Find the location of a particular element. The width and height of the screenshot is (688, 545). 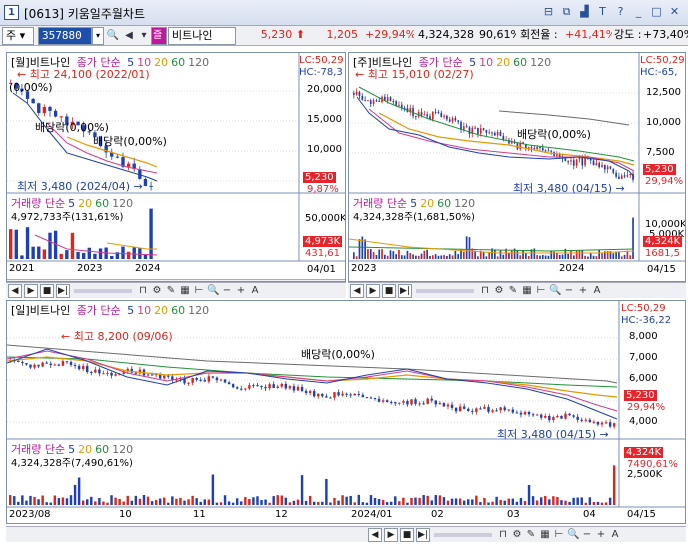

up-arrow-icon: ⬆ is located at coordinates (300, 34).